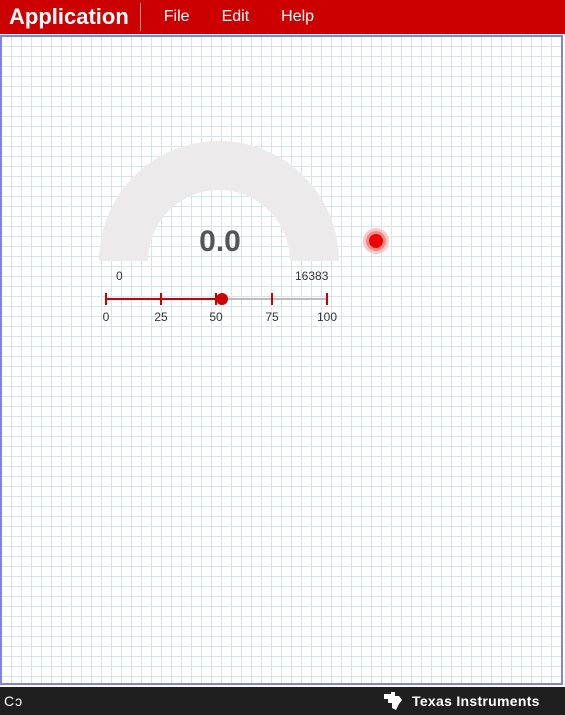 The width and height of the screenshot is (565, 715). I want to click on slider, so click(216, 300).